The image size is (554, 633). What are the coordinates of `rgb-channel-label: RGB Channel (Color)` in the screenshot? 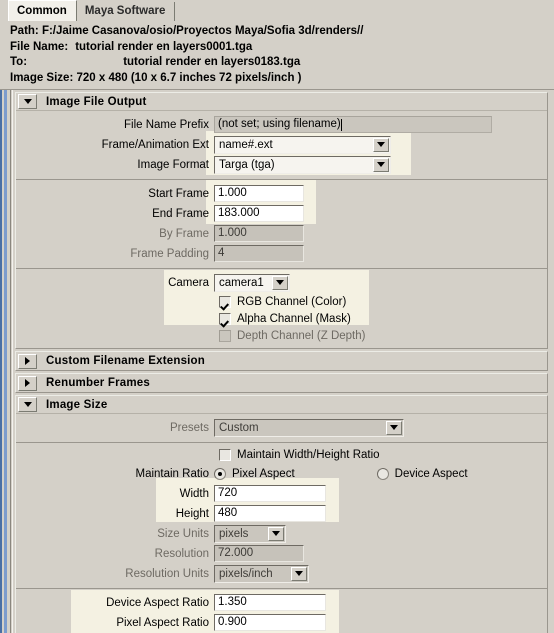 It's located at (292, 301).